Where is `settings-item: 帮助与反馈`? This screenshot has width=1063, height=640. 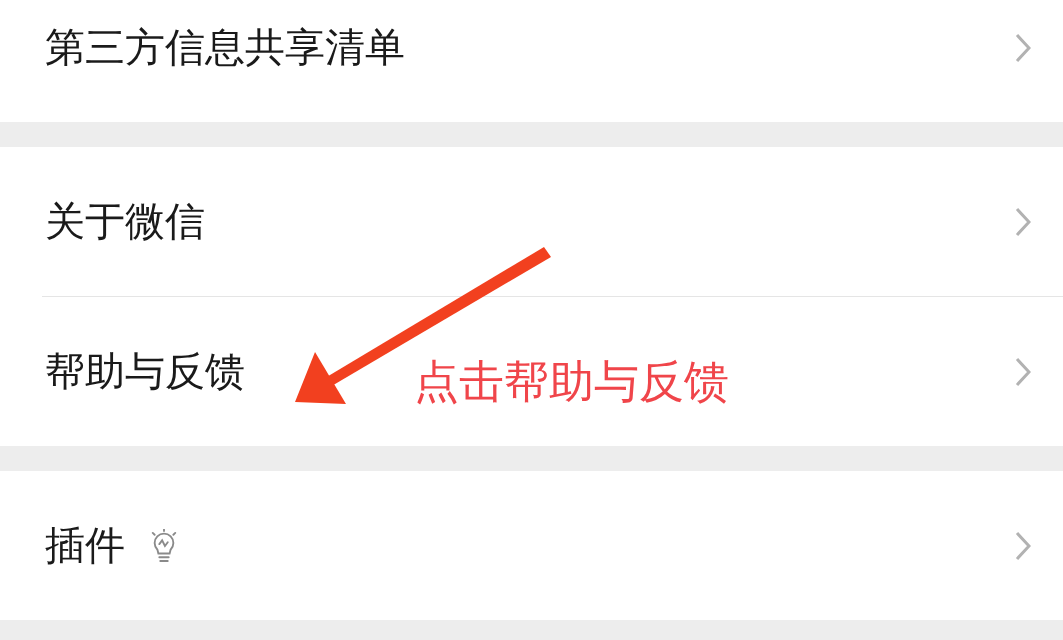
settings-item: 帮助与反馈 is located at coordinates (145, 371).